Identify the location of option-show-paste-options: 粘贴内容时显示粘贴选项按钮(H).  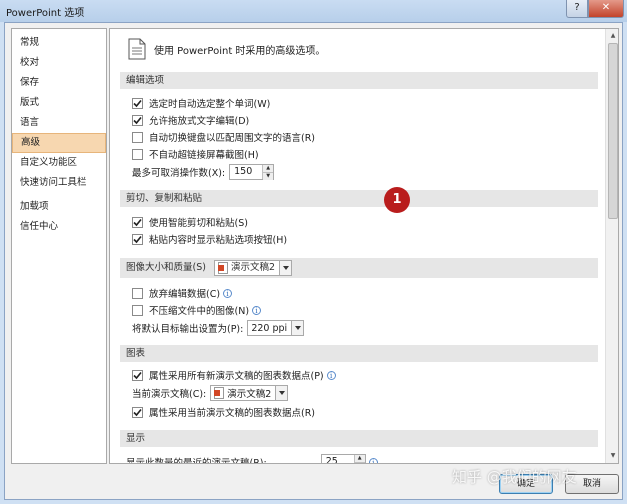
(209, 239).